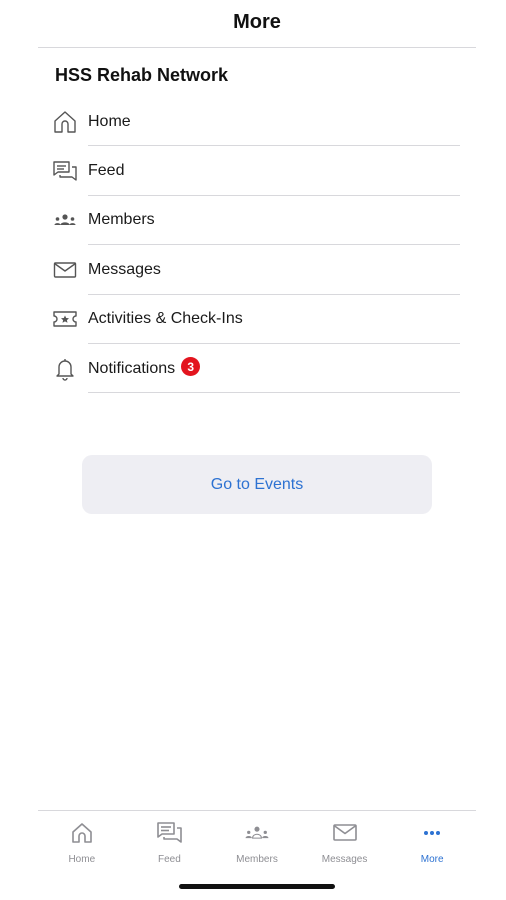 The width and height of the screenshot is (506, 900). What do you see at coordinates (165, 319) in the screenshot?
I see `menu-item-label: Activities & Check-Ins` at bounding box center [165, 319].